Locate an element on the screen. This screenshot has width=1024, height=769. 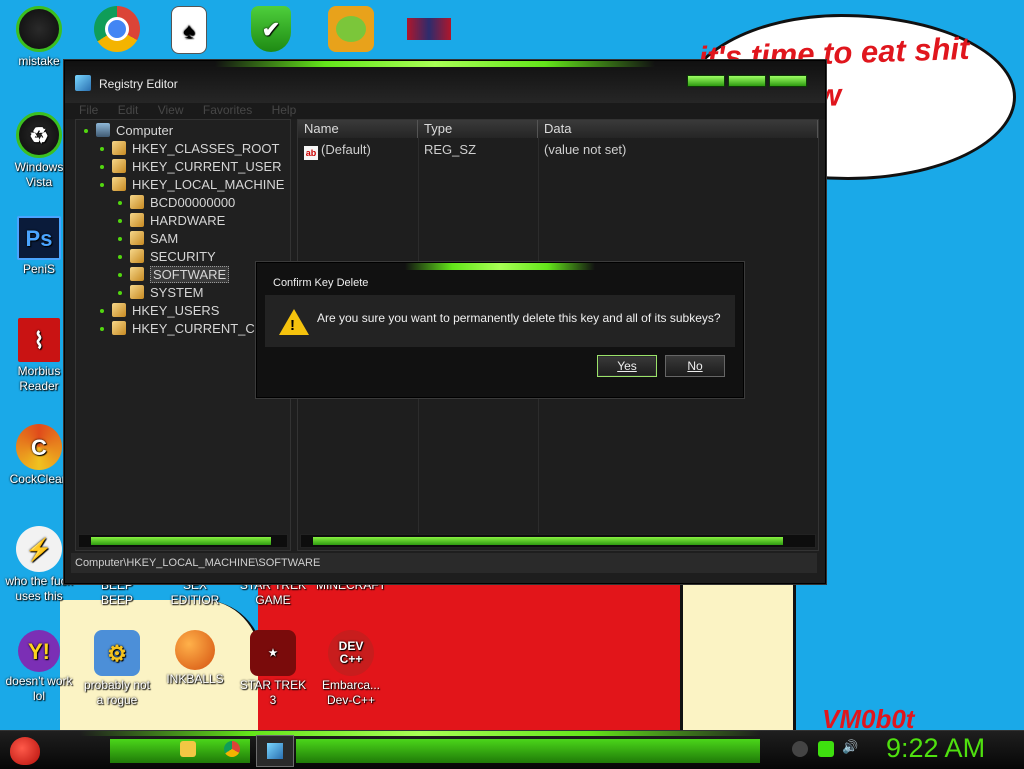
angry-birds-pig-icon is located at coordinates (351, 29).